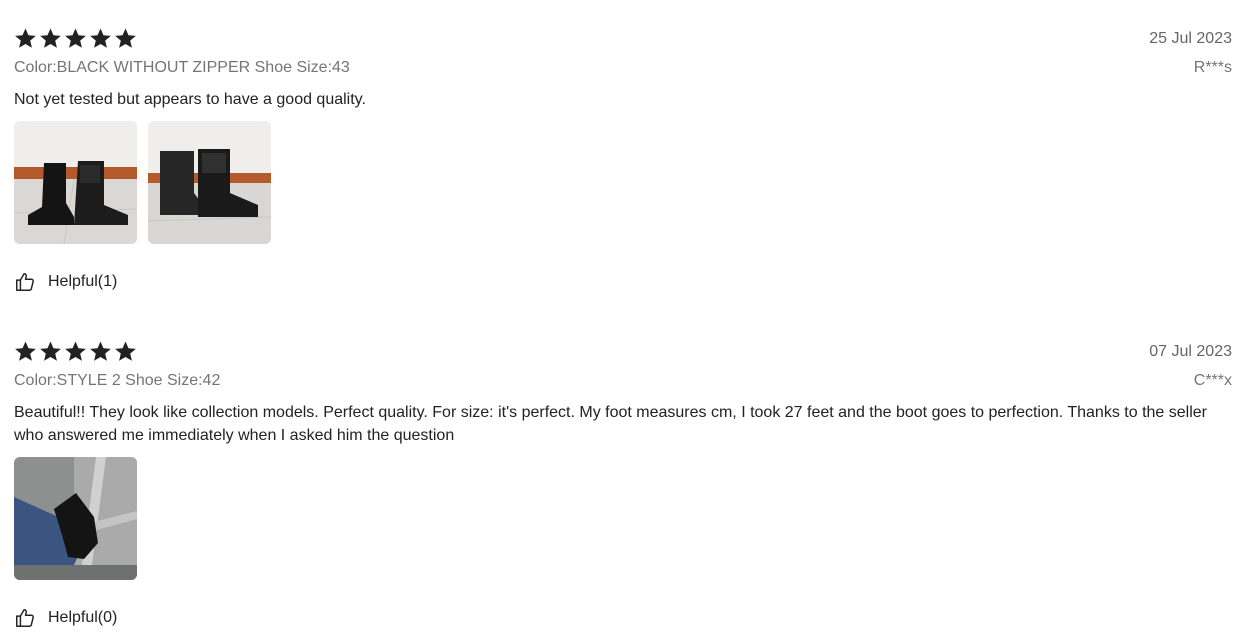 The image size is (1244, 642). Describe the element at coordinates (1212, 380) in the screenshot. I see `review-author: C***x` at that location.